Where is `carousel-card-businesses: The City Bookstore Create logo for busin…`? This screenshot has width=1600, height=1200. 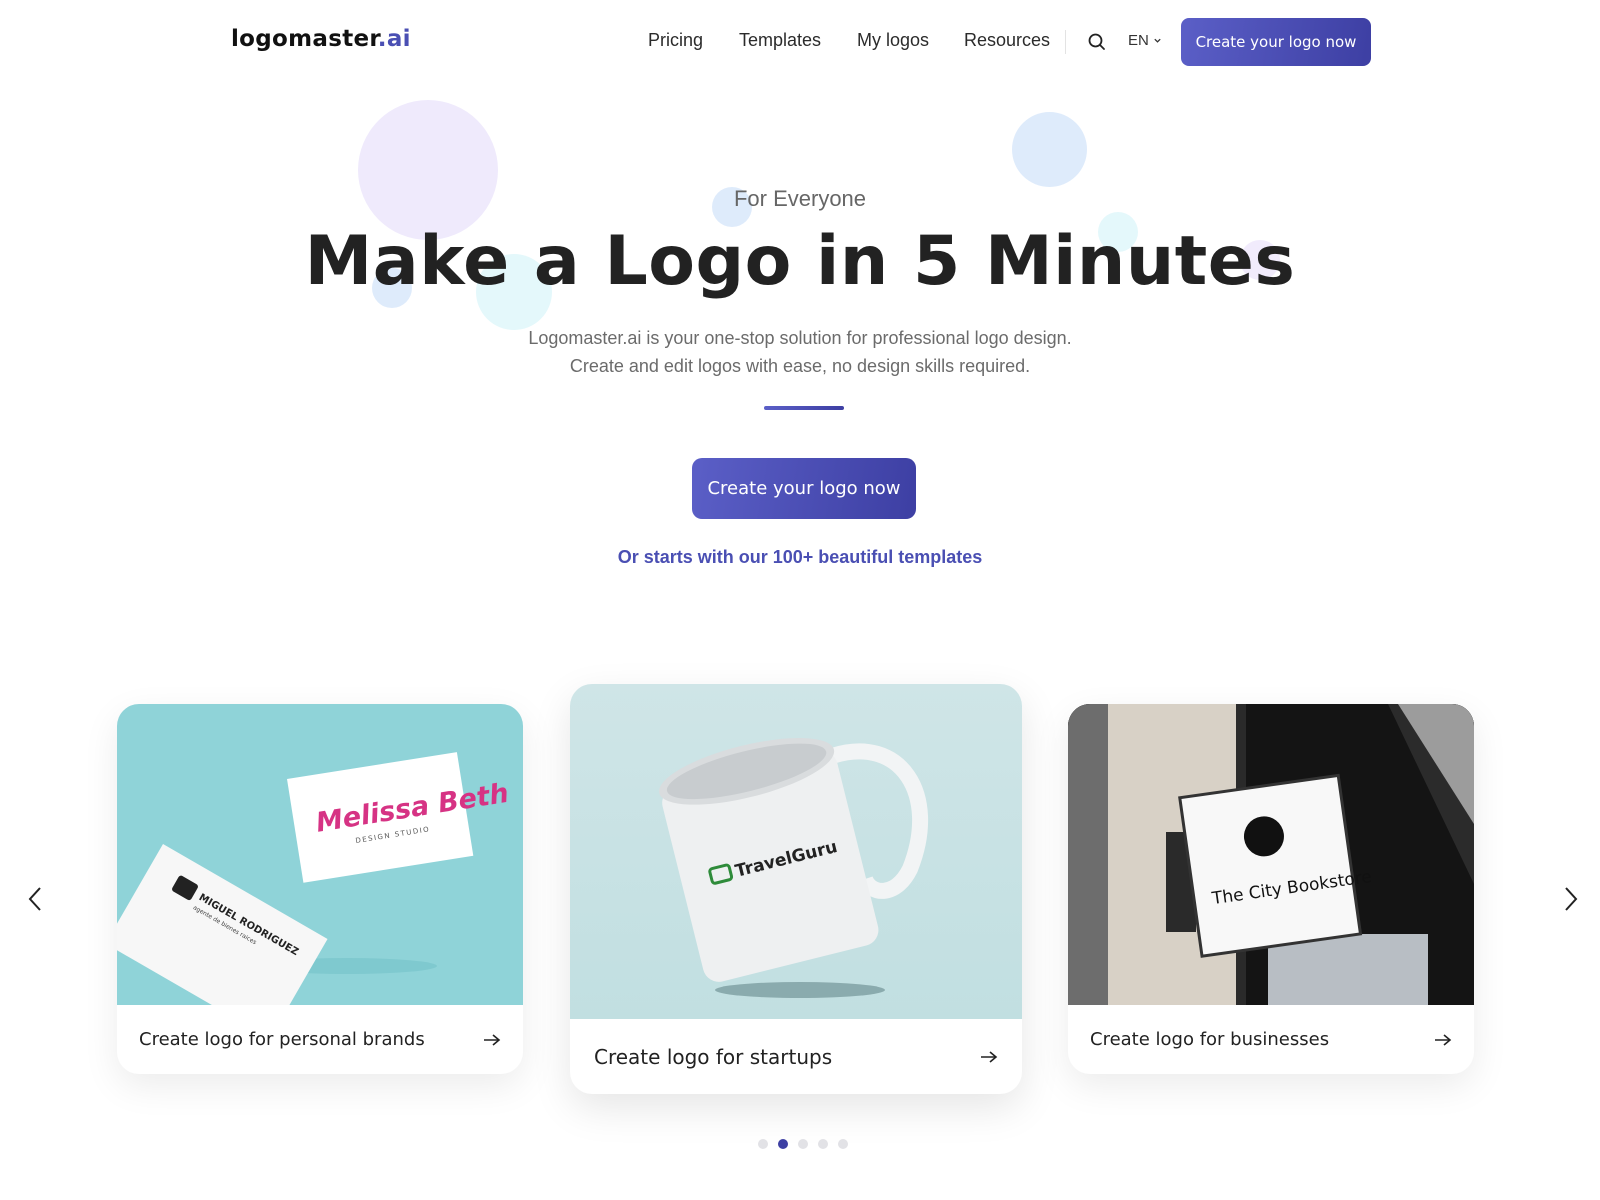 carousel-card-businesses: The City Bookstore Create logo for busin… is located at coordinates (1271, 889).